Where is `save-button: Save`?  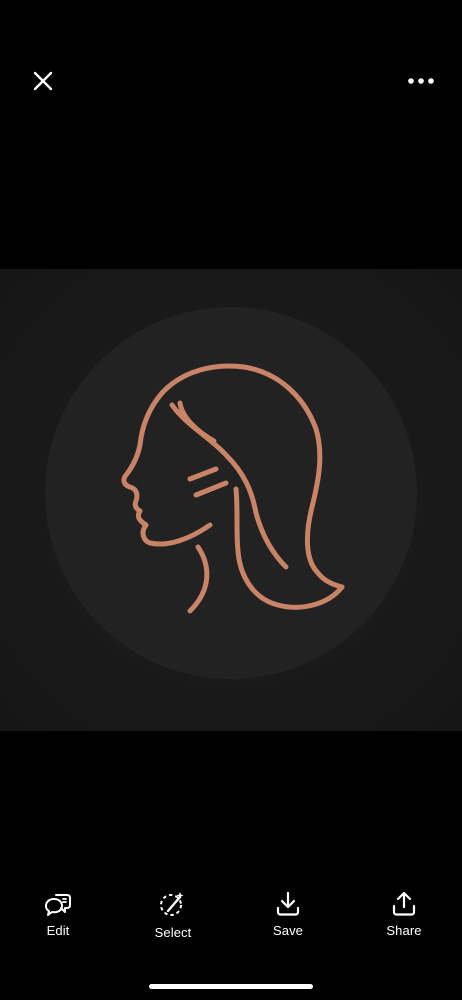
save-button: Save is located at coordinates (288, 913).